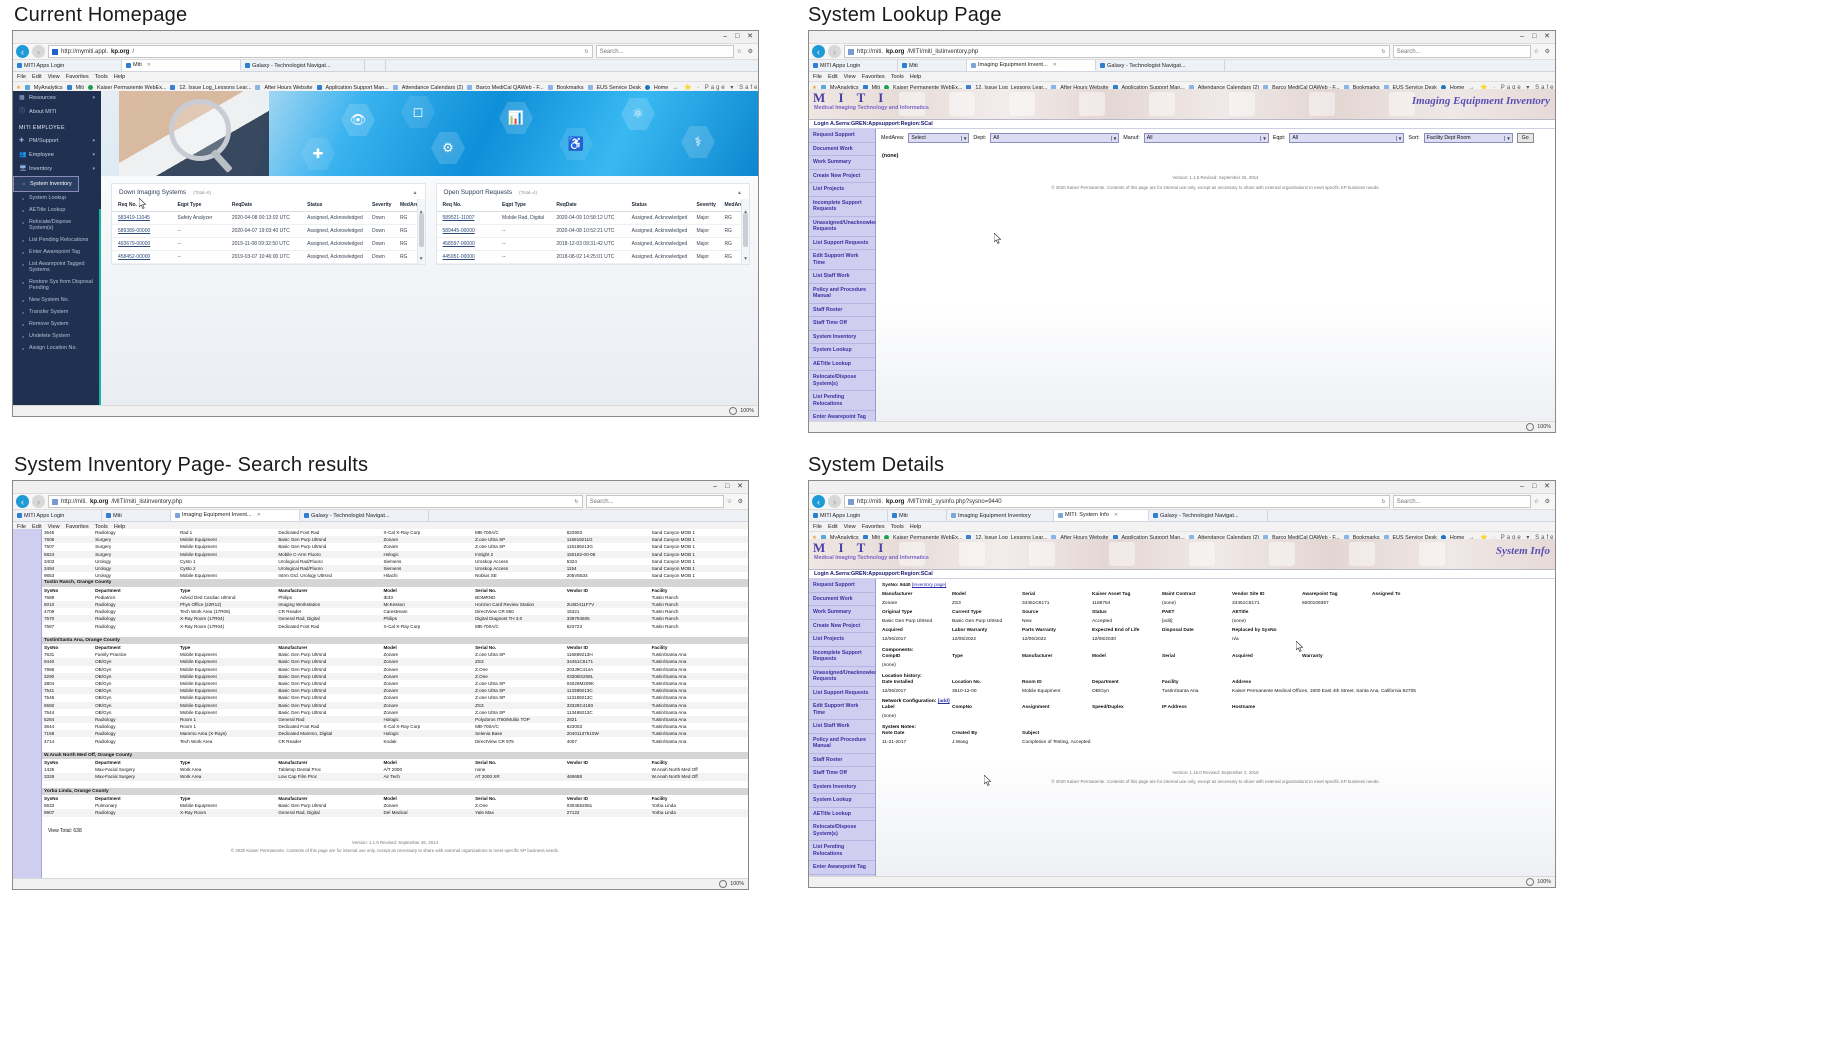 This screenshot has width=1841, height=1051. I want to click on fav-miti: Miti, so click(80, 88).